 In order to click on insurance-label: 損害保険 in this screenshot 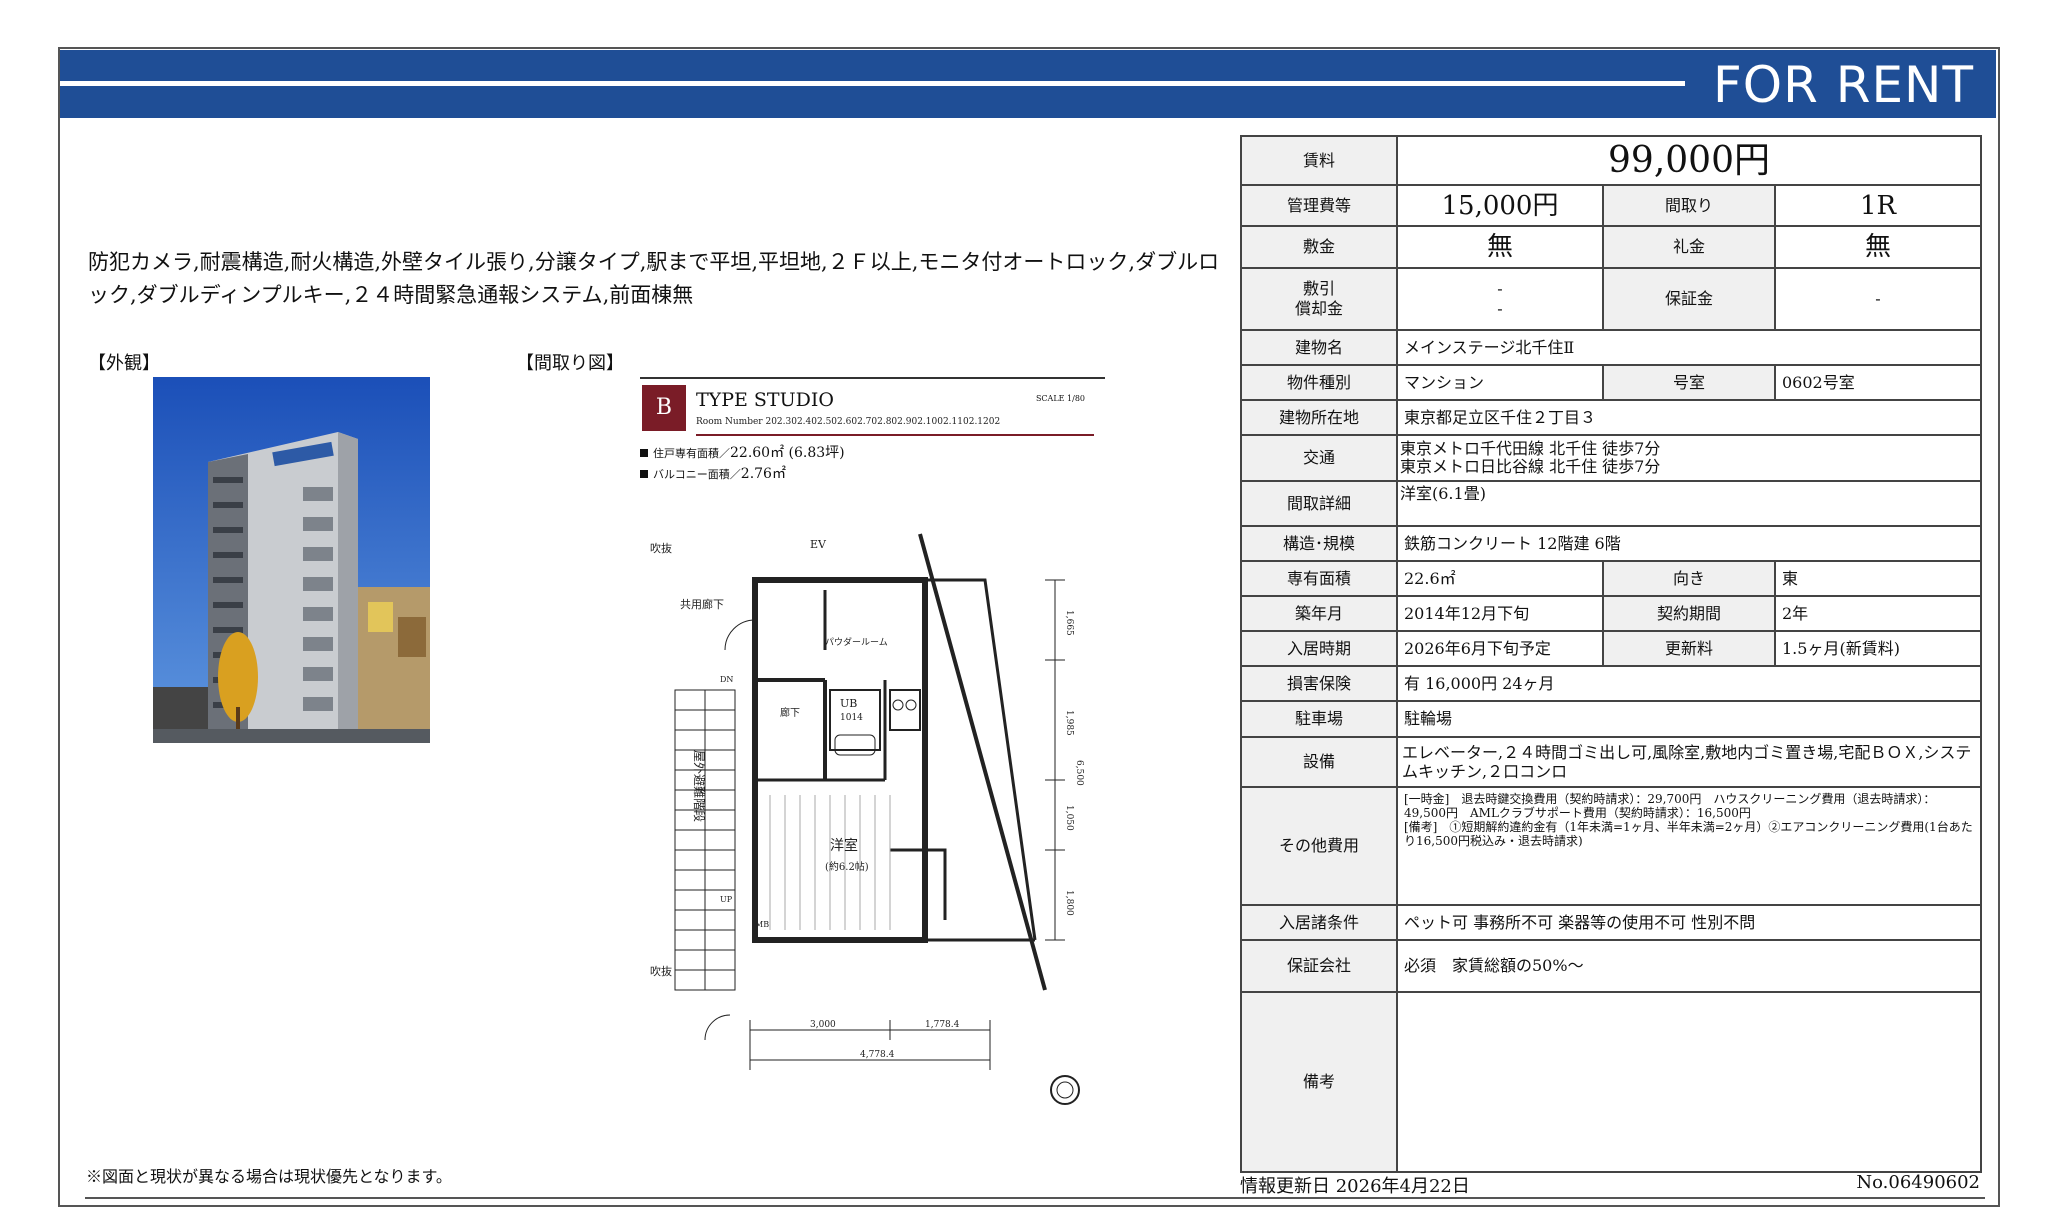, I will do `click(1319, 683)`.